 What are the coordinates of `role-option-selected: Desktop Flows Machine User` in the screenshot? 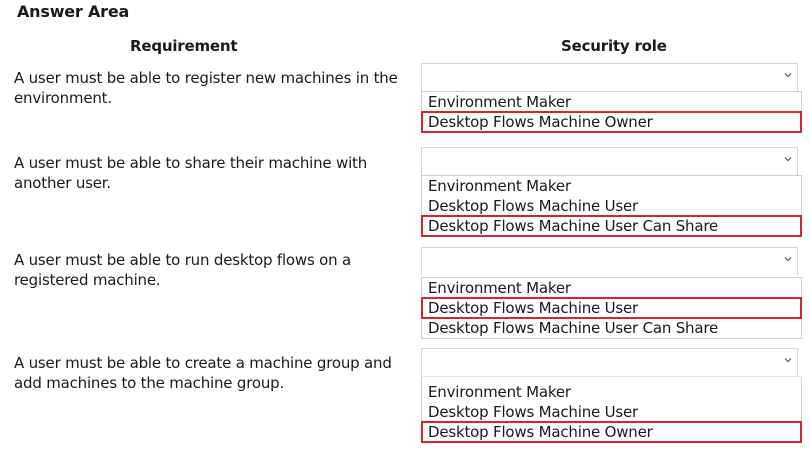 It's located at (611, 308).